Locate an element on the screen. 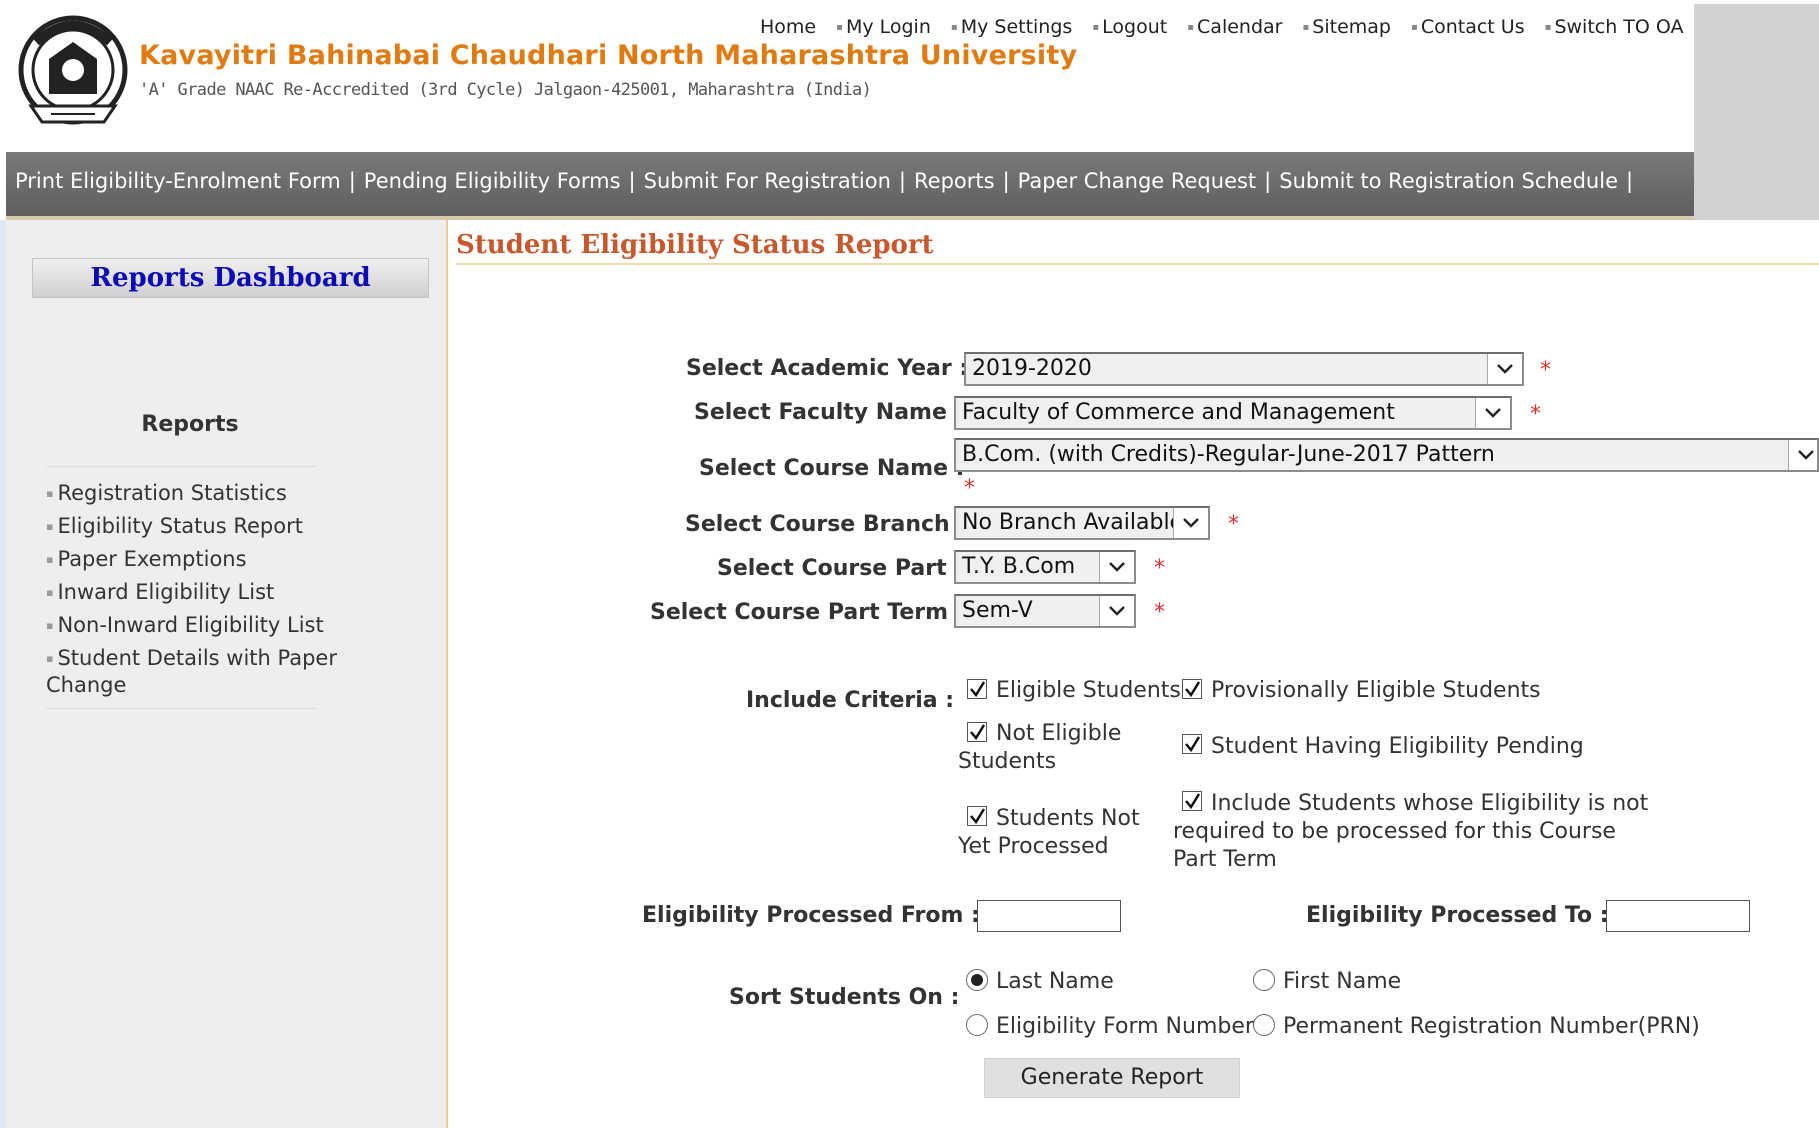 Image resolution: width=1819 pixels, height=1128 pixels. course-label: Select Course Name : is located at coordinates (832, 468).